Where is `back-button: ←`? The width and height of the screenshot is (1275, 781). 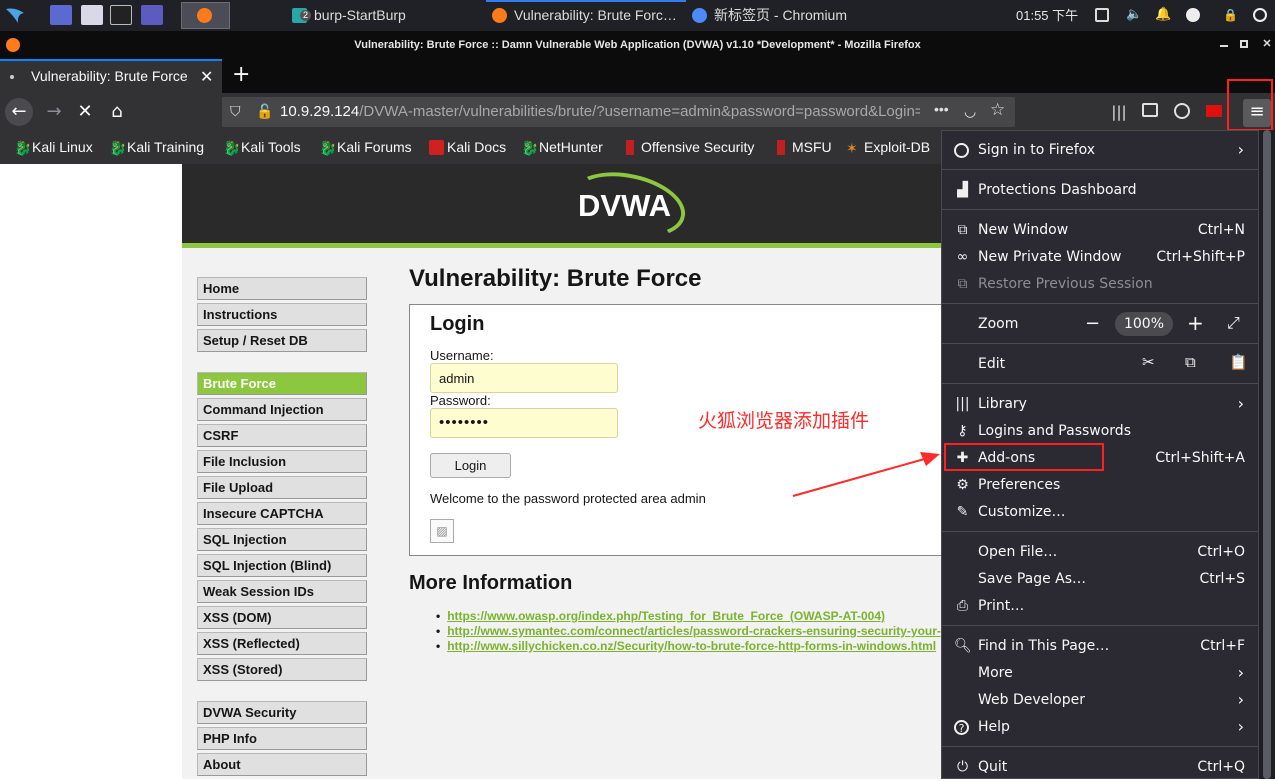
back-button: ← is located at coordinates (19, 112).